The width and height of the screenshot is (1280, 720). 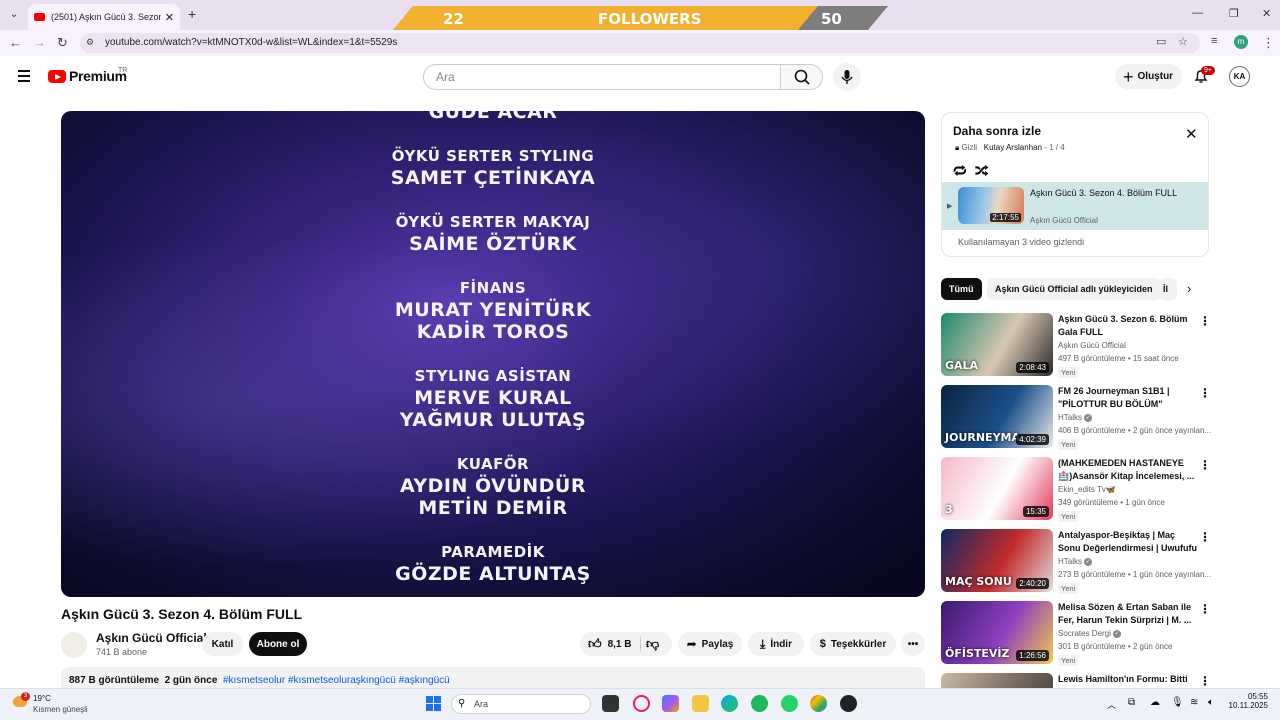 What do you see at coordinates (982, 171) in the screenshot?
I see `shuffle-icon: 🔀︎` at bounding box center [982, 171].